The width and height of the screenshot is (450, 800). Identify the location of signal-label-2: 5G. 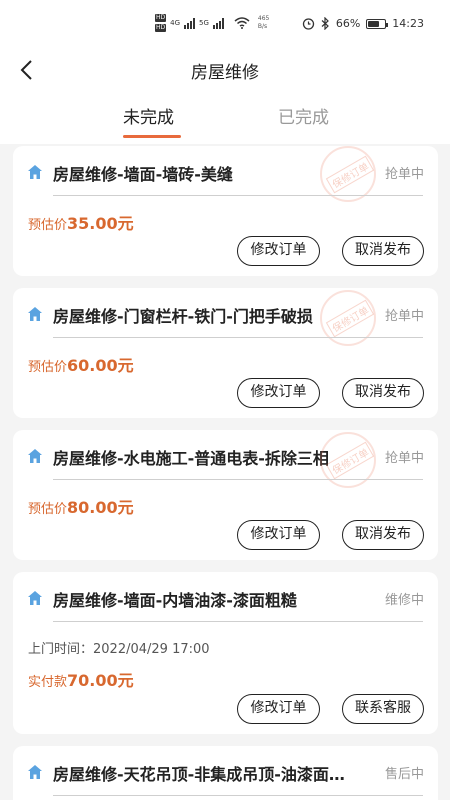
(204, 23).